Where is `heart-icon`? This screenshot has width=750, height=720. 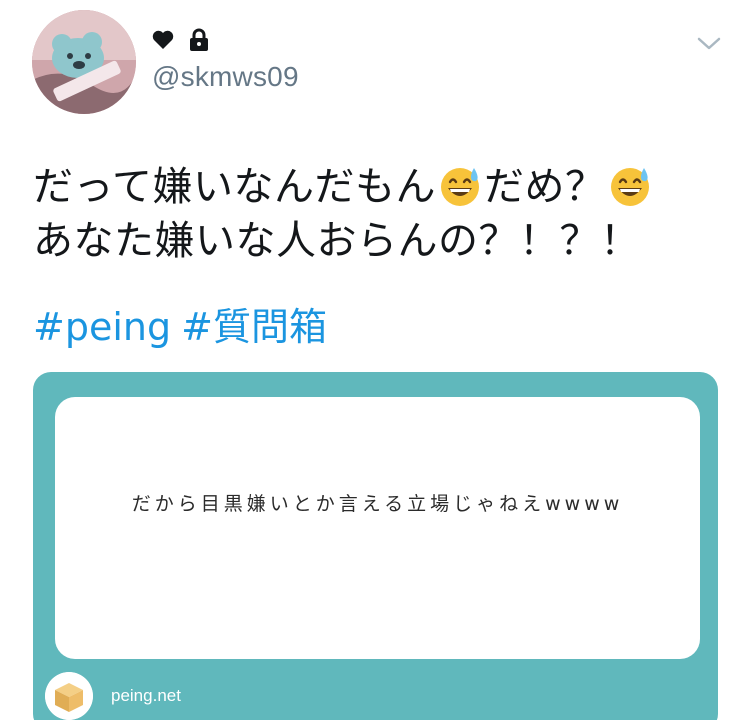
heart-icon is located at coordinates (163, 40).